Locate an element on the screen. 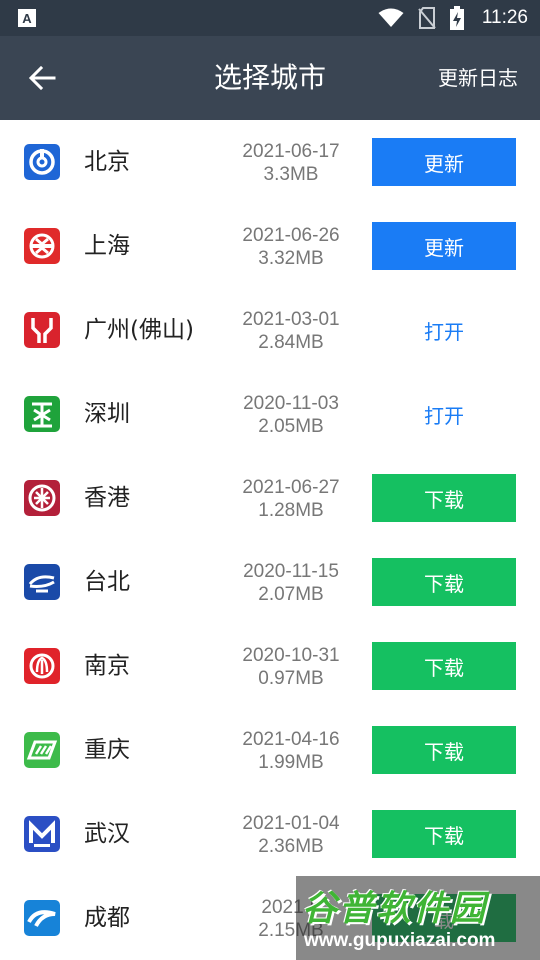 This screenshot has height=960, width=540. arrow-left-icon is located at coordinates (42, 78).